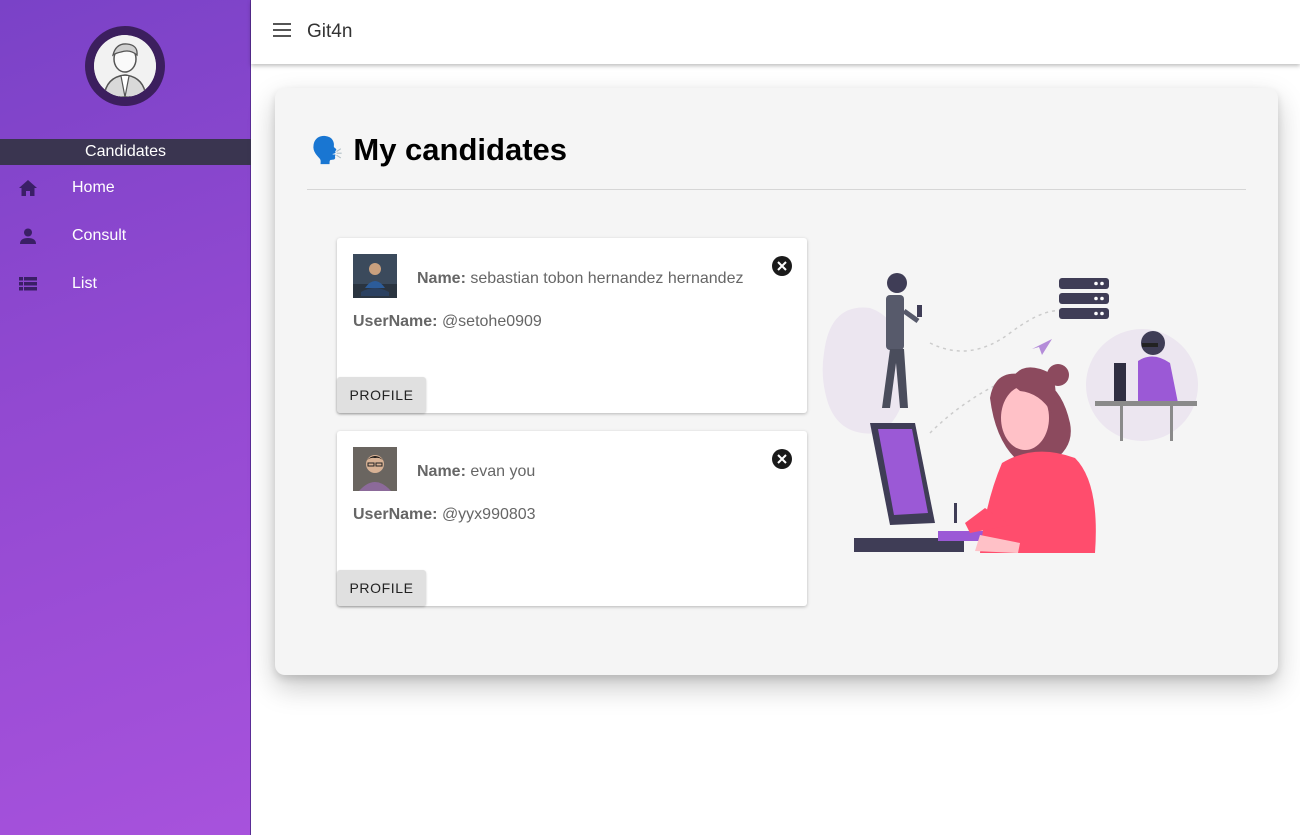 The image size is (1300, 835). Describe the element at coordinates (460, 149) in the screenshot. I see `page-title: My candidates` at that location.